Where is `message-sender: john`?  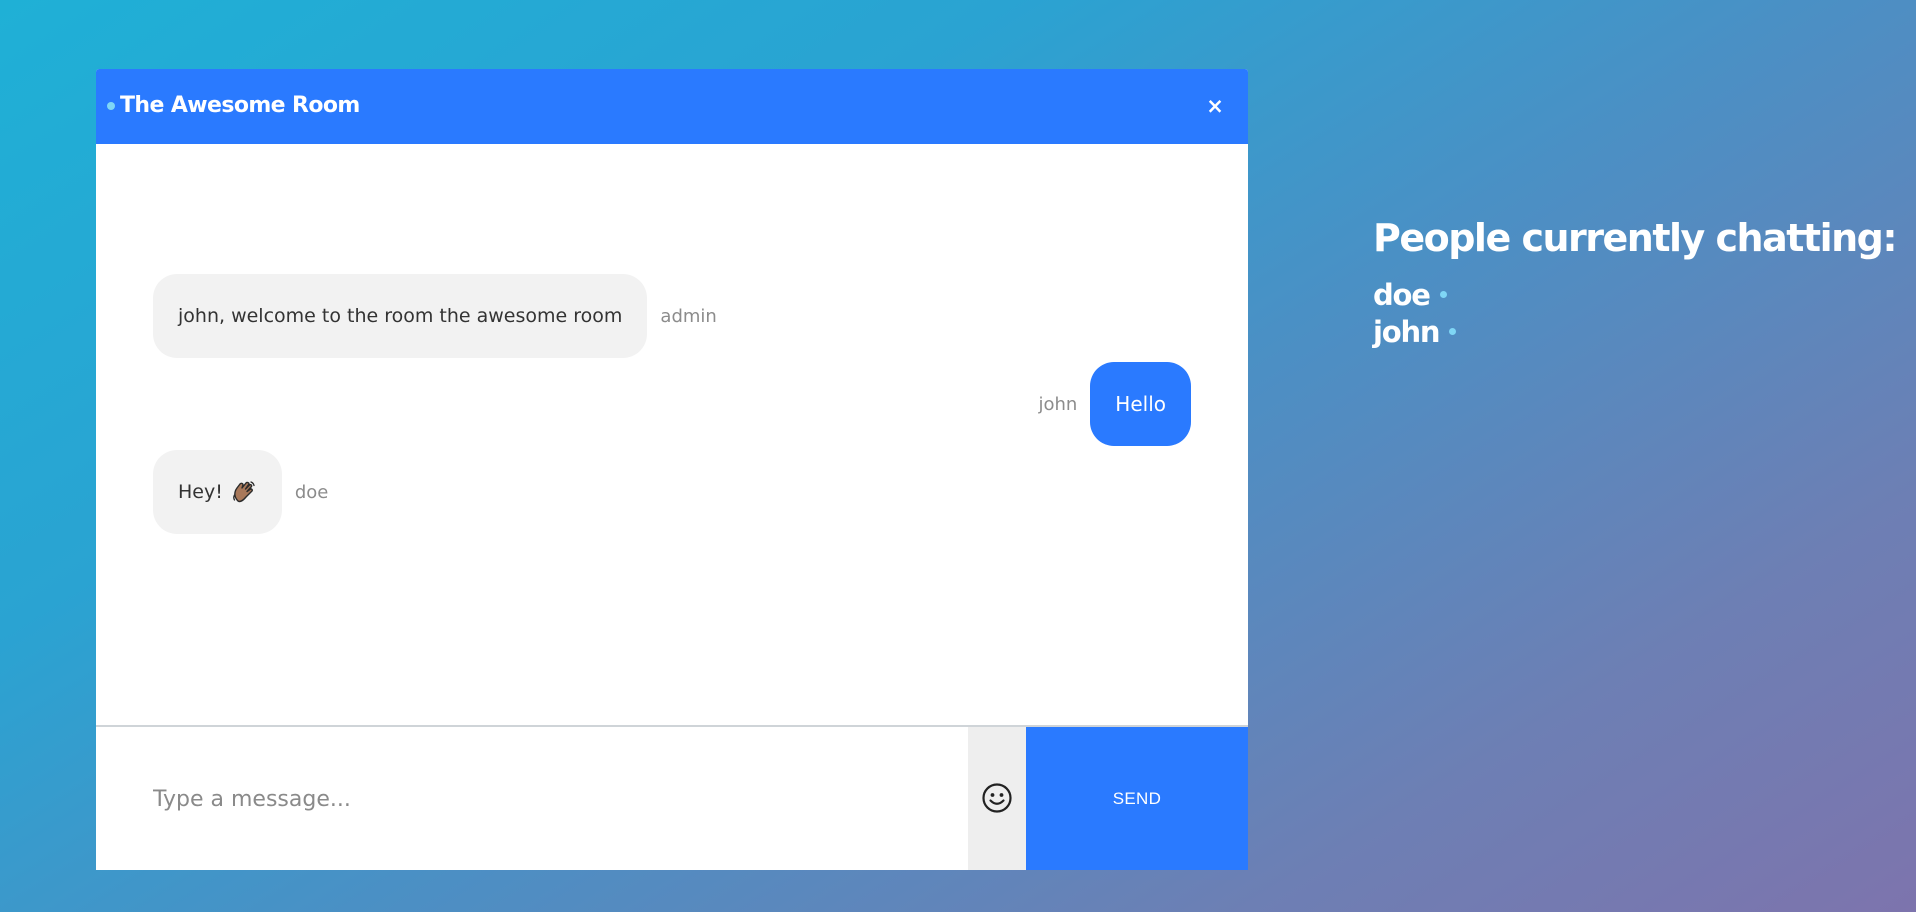
message-sender: john is located at coordinates (1058, 404).